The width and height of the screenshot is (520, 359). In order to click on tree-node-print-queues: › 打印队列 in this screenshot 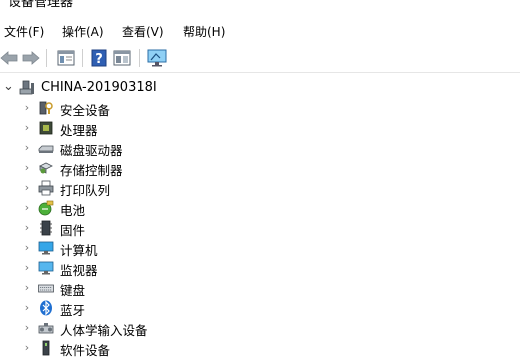, I will do `click(260, 188)`.